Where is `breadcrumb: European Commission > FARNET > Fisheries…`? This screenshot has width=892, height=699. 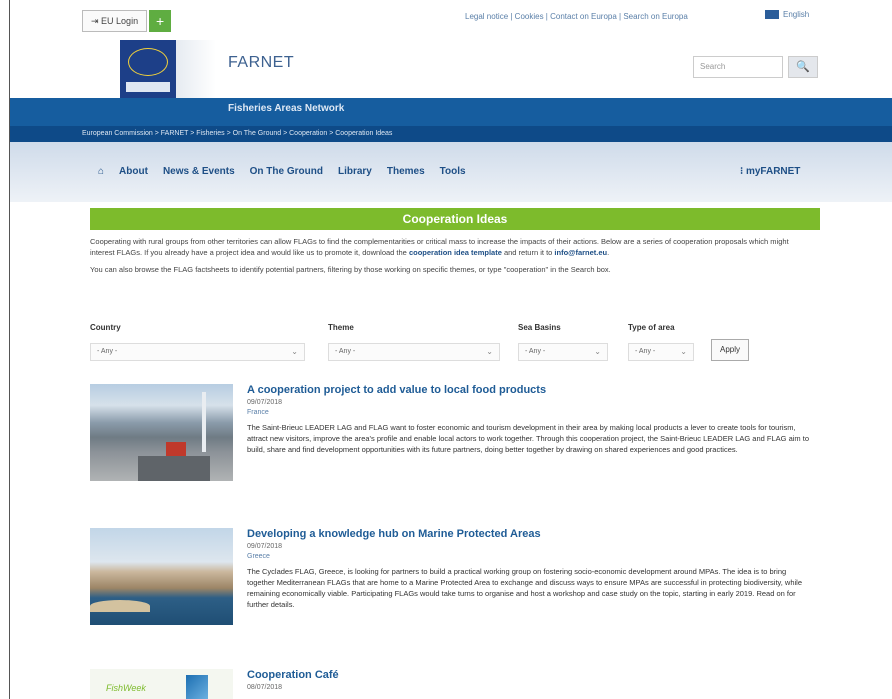
breadcrumb: European Commission > FARNET > Fisheries… is located at coordinates (451, 134).